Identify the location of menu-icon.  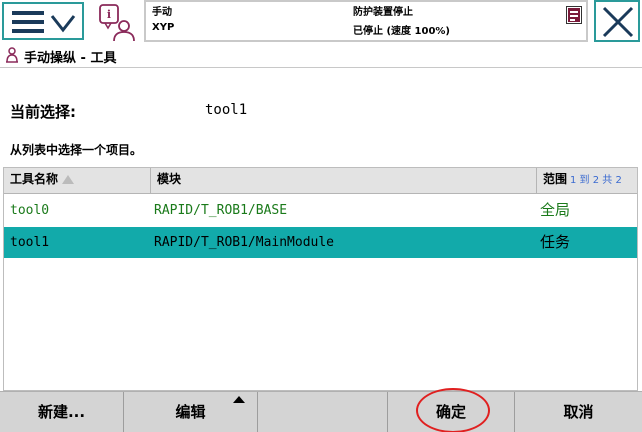
(44, 22).